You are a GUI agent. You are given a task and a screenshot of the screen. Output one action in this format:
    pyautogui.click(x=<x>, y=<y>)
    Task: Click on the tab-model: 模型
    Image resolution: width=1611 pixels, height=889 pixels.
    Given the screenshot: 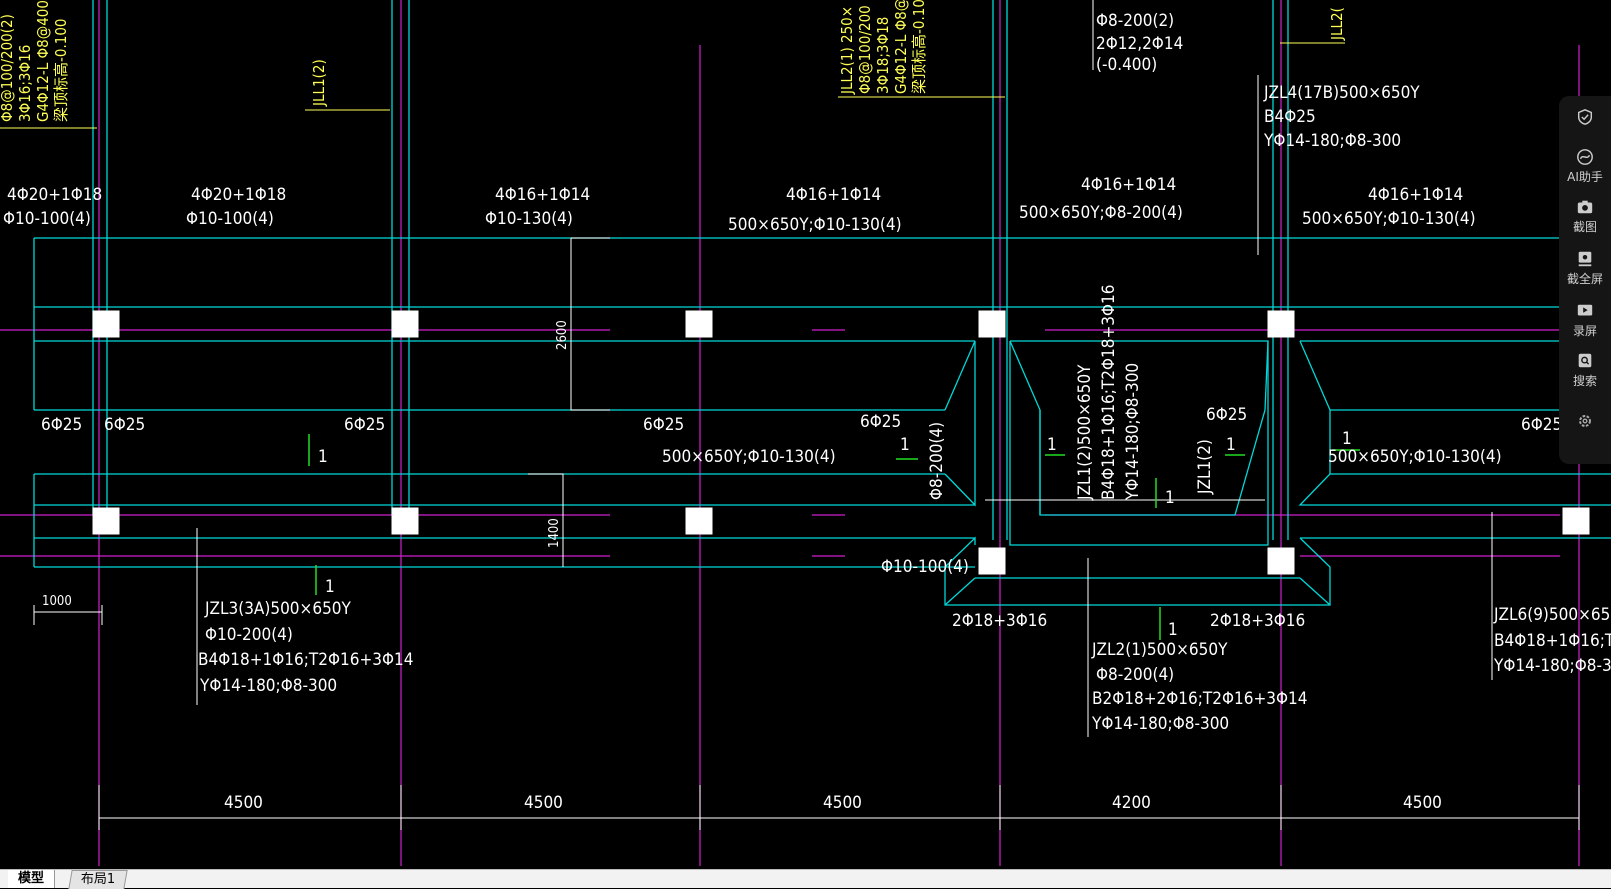 What is the action you would take?
    pyautogui.click(x=32, y=879)
    